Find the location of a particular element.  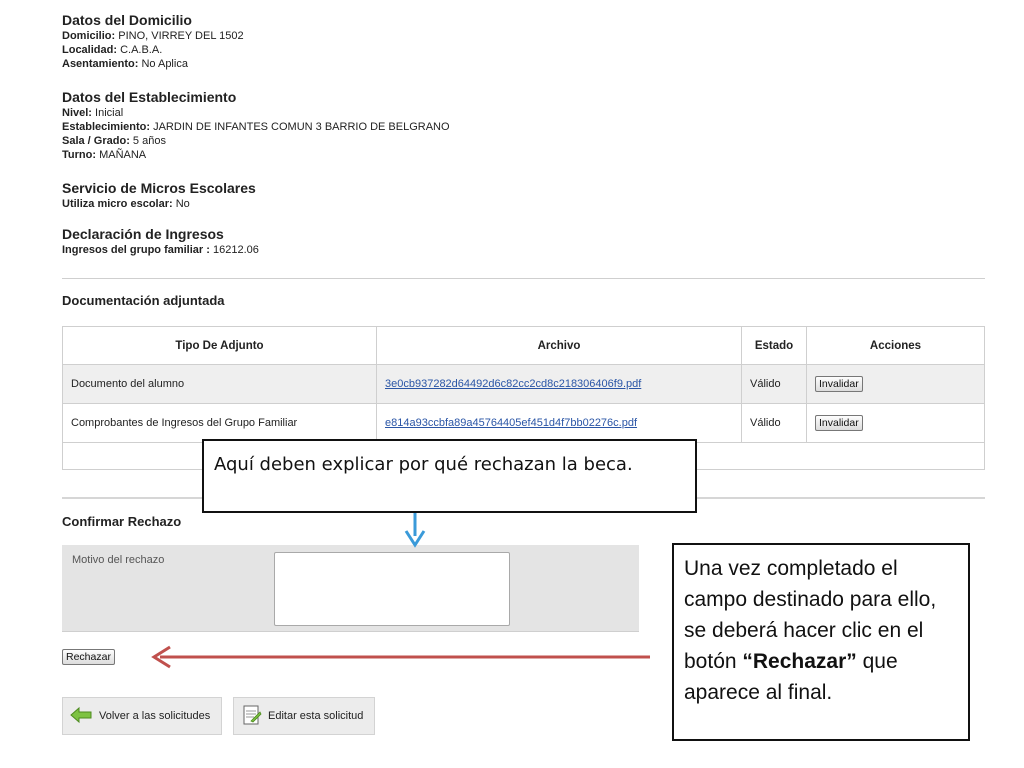

establecimiento-title: Datos del Establecimiento is located at coordinates (149, 97).